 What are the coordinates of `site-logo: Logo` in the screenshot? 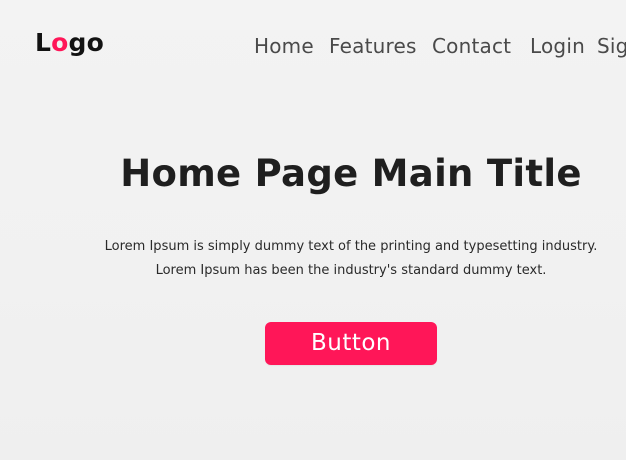 It's located at (69, 42).